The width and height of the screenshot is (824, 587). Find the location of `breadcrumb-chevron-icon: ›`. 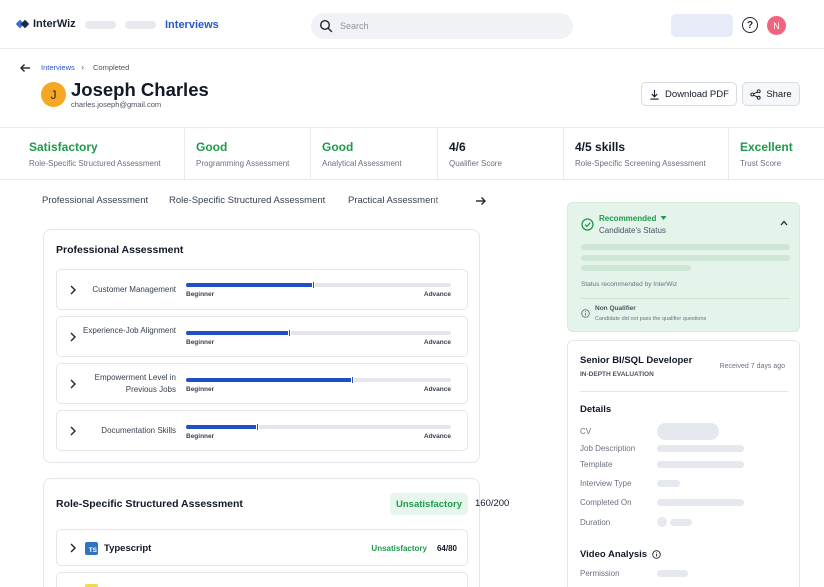

breadcrumb-chevron-icon: › is located at coordinates (82, 67).